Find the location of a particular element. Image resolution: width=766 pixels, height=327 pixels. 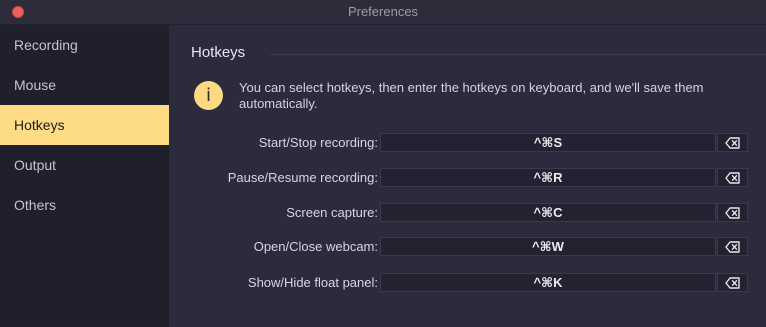

hotkey-row-webcam: Open/Close webcam: ^⌘W is located at coordinates (467, 246).